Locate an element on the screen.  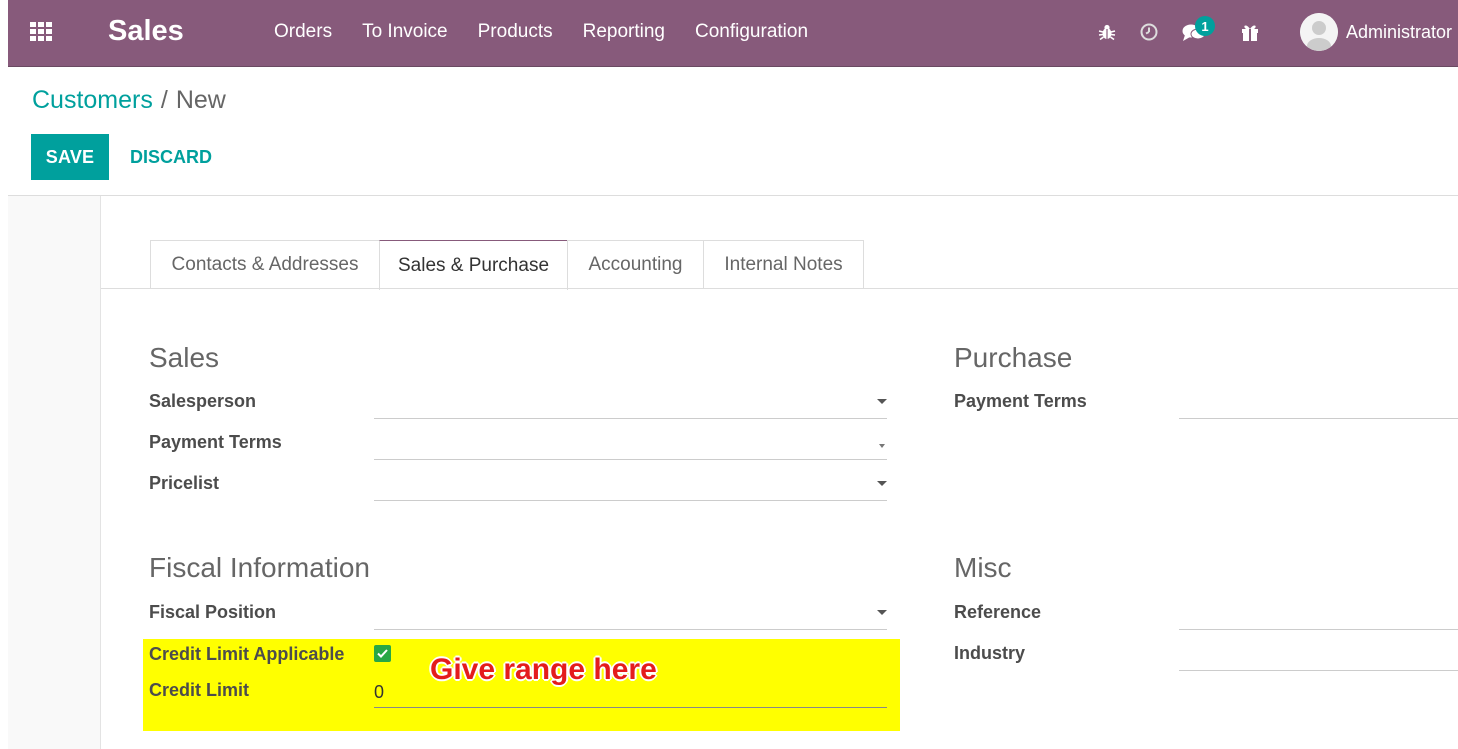
sheet-background is located at coordinates (54, 472).